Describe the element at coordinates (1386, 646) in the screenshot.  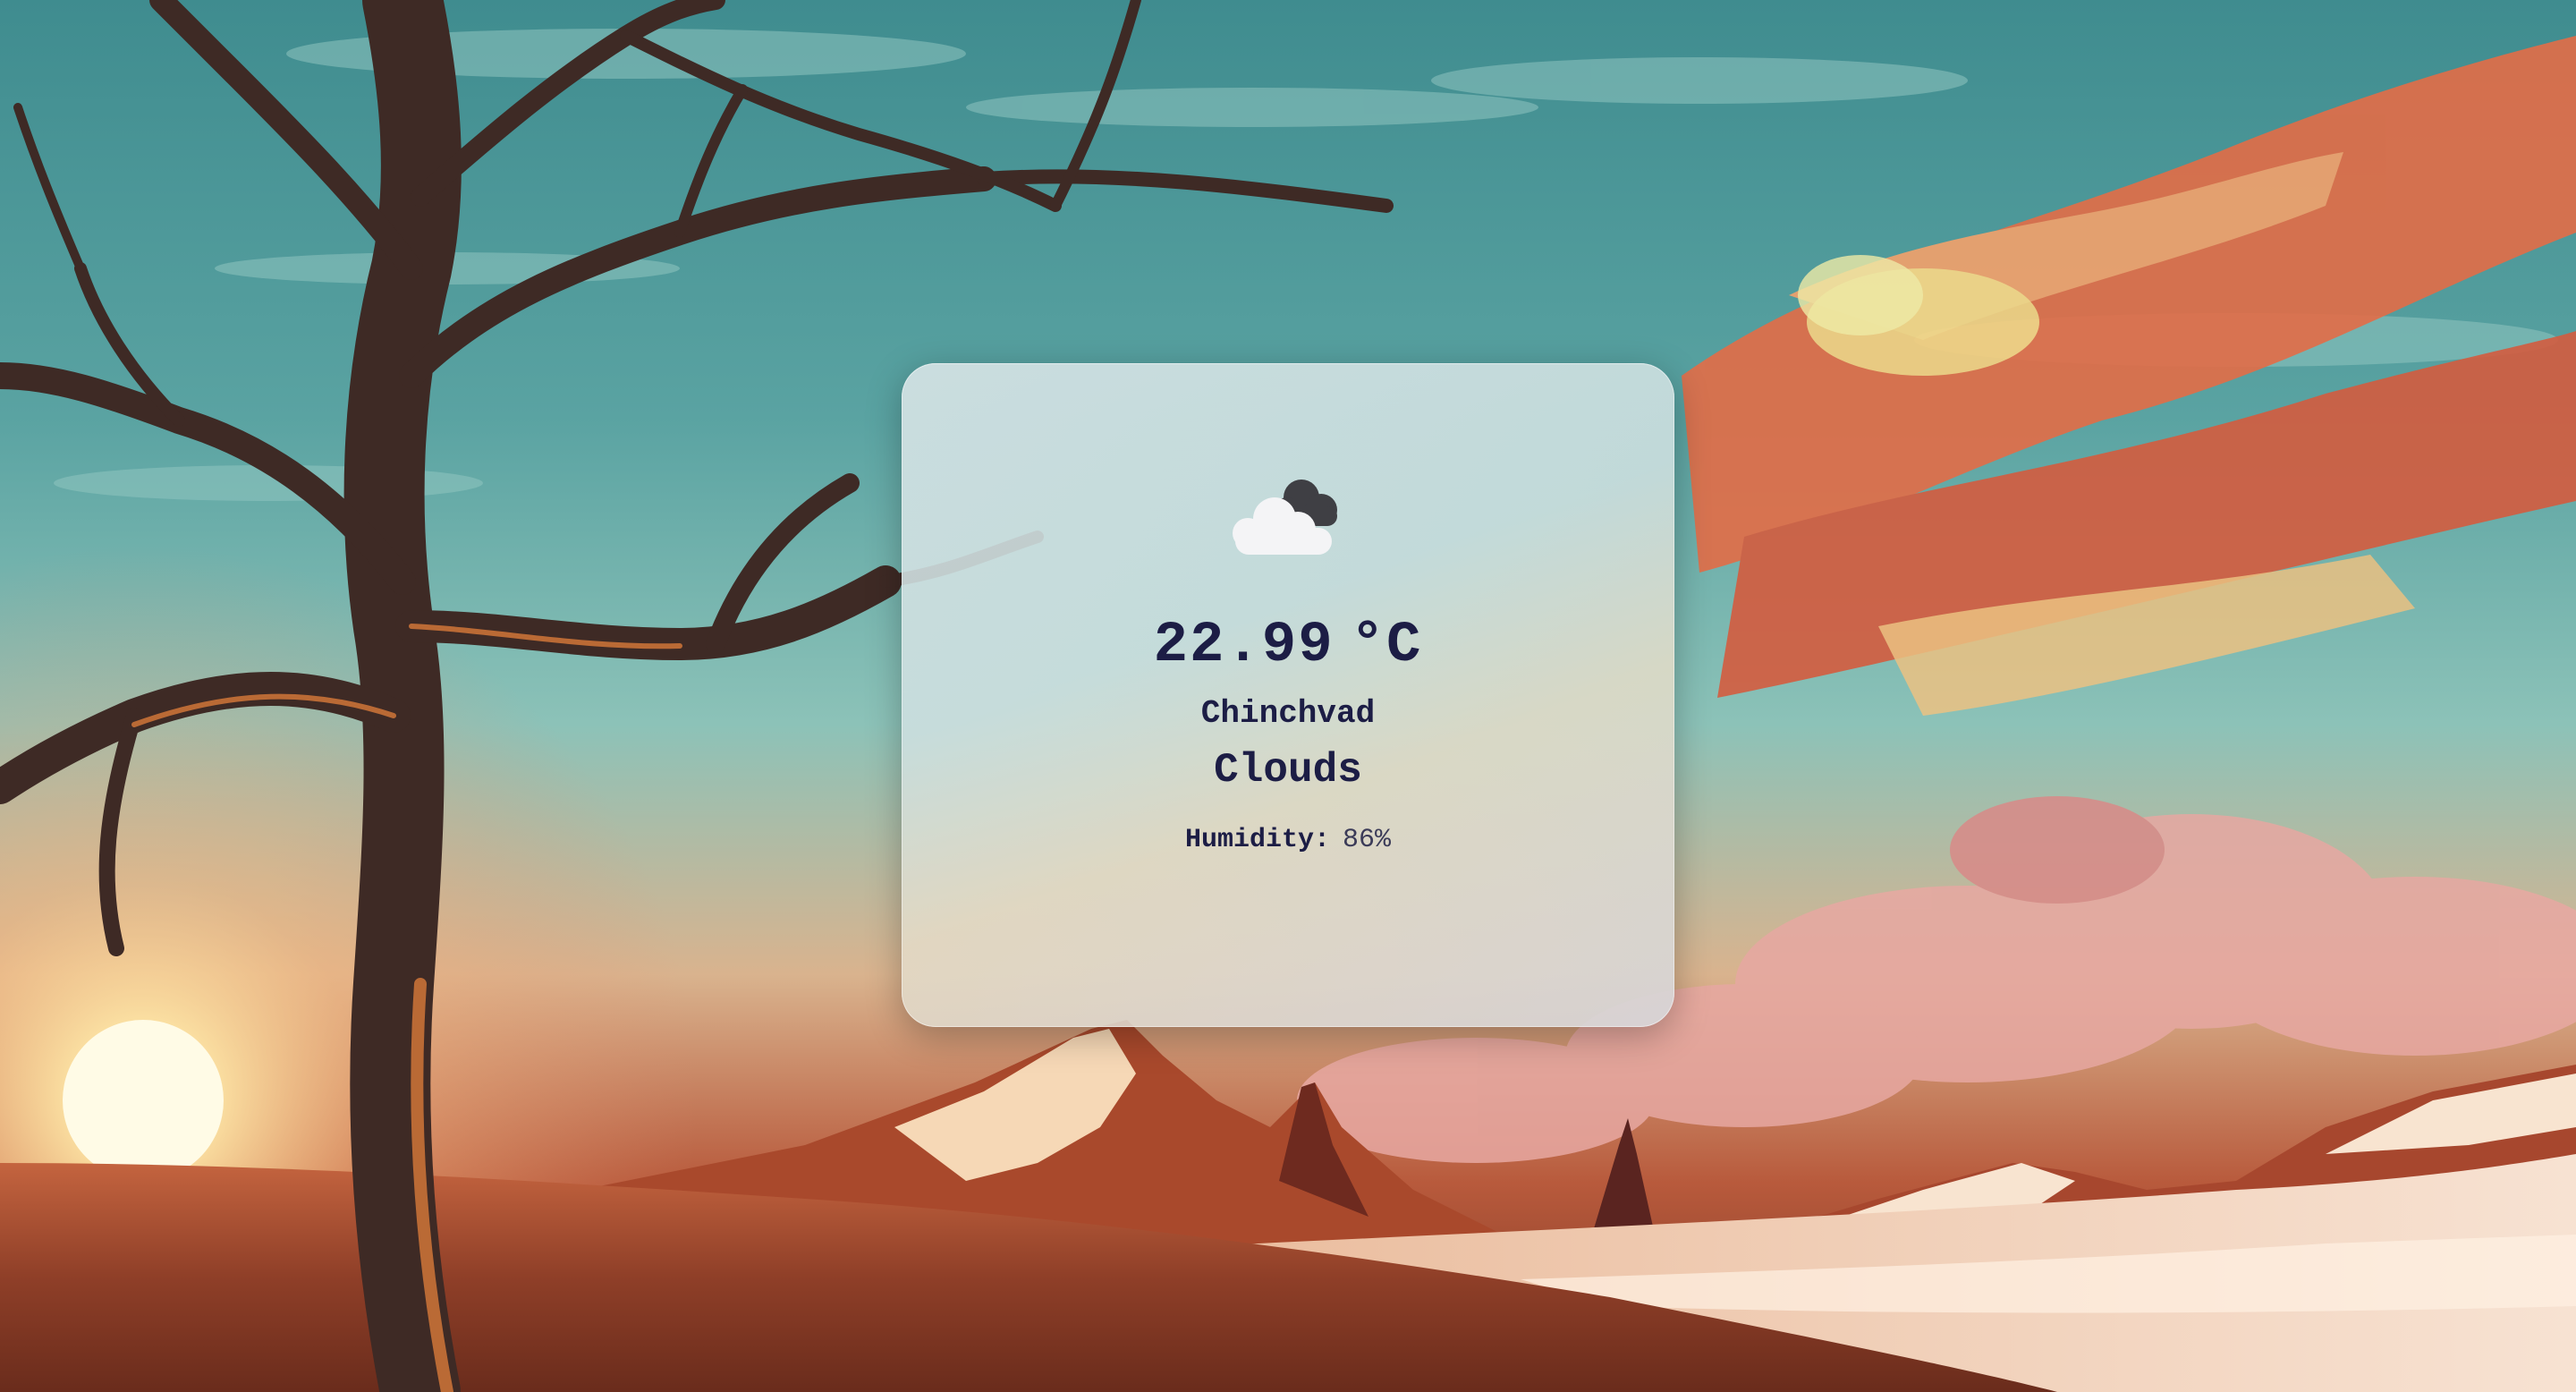
I see `temperature-unit: °C` at that location.